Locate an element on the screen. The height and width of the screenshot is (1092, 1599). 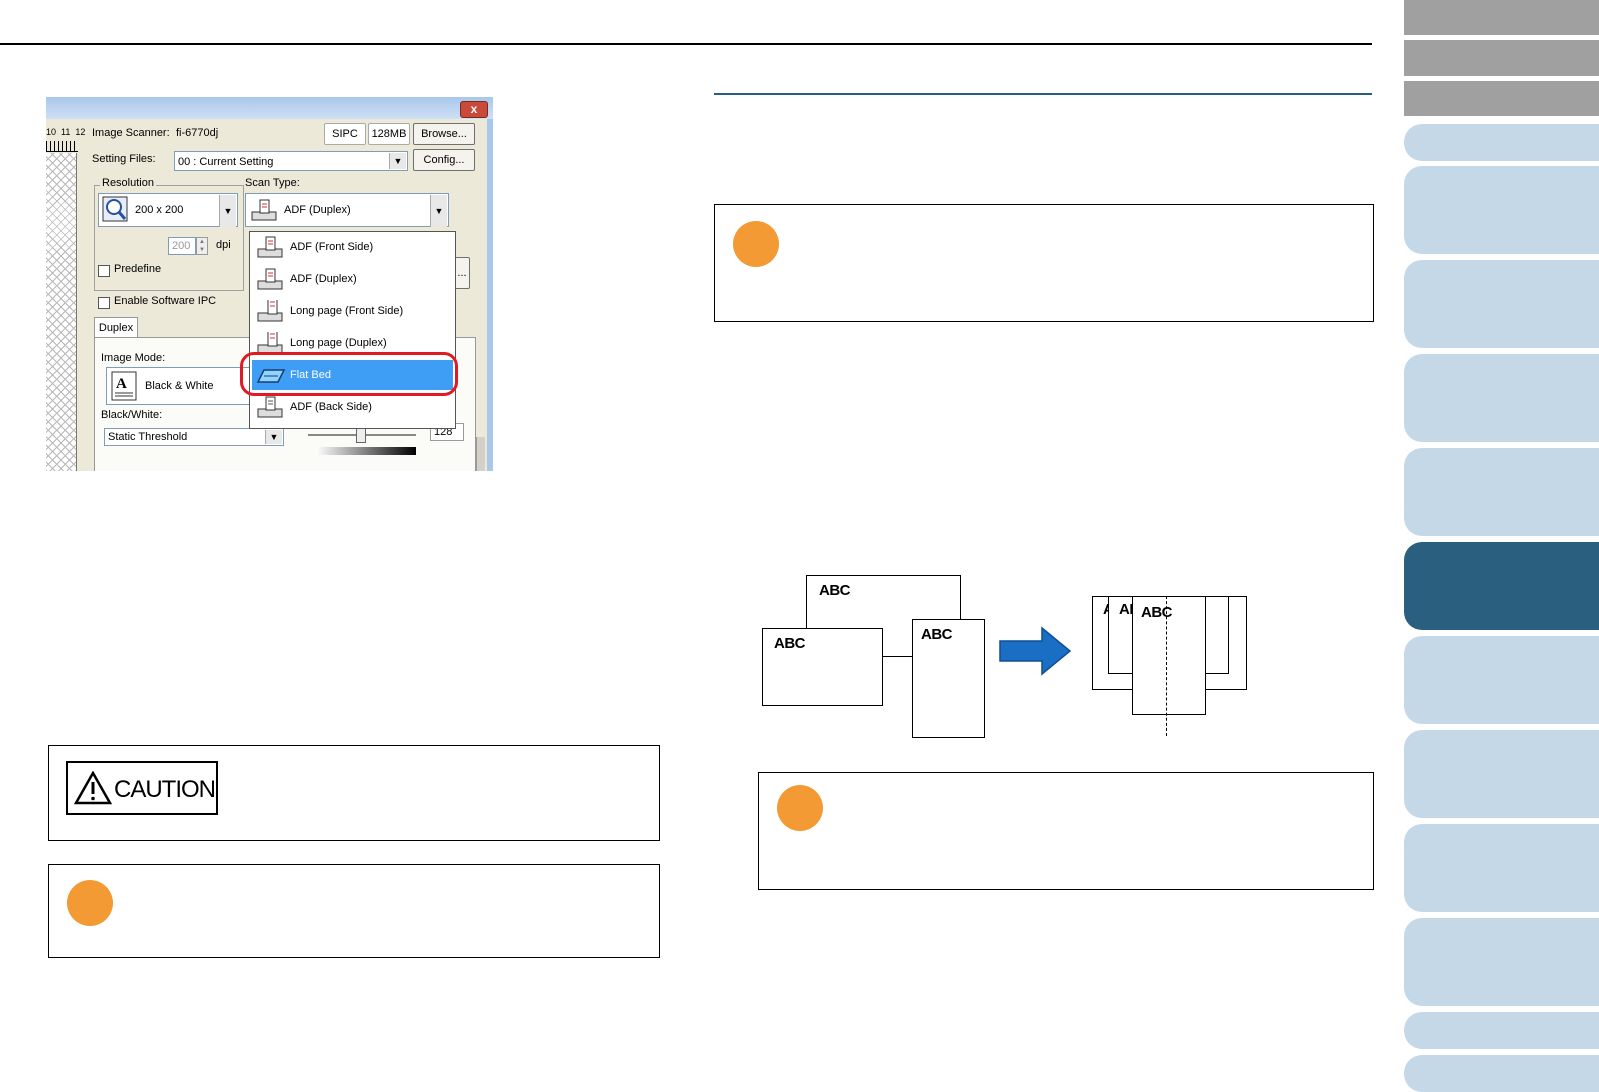
software-ipc-checkbox is located at coordinates (104, 303).